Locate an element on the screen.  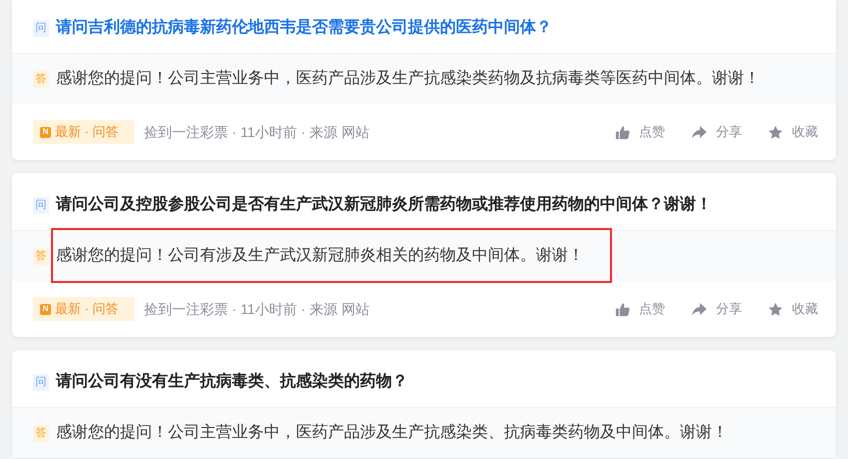
answer-text: 感谢您的提问！公司主营业务中，医药产品涉及生产抗感染类药物及抗病毒类等医药中间体。谢谢！ is located at coordinates (408, 78).